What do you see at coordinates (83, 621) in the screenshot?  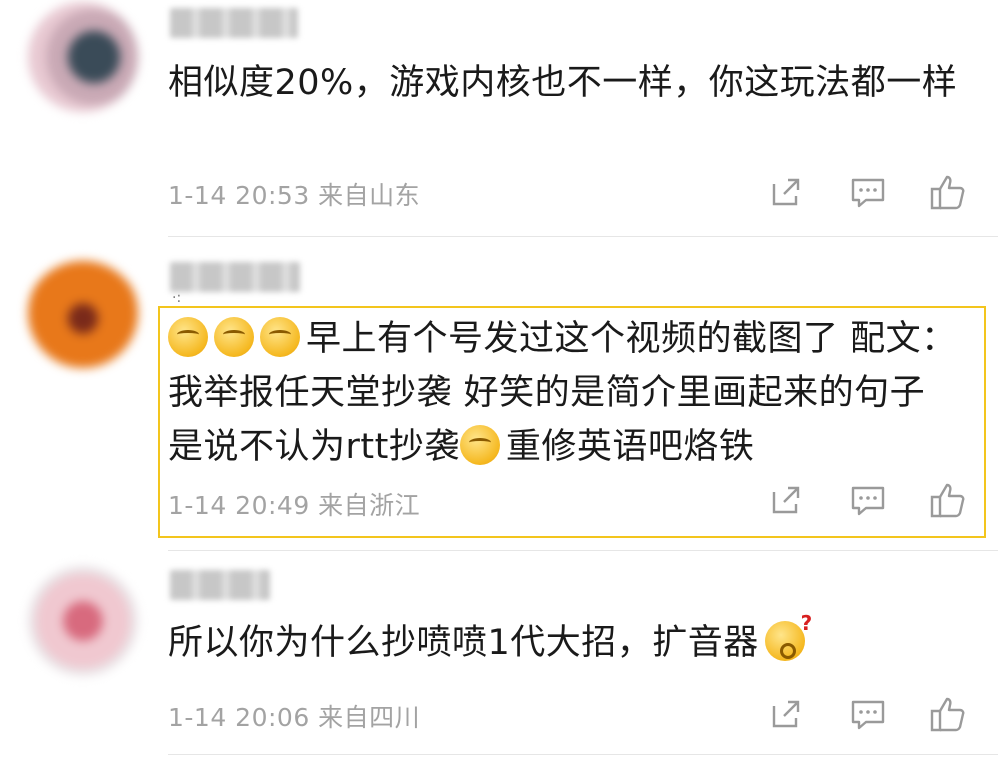 I see `avatar` at bounding box center [83, 621].